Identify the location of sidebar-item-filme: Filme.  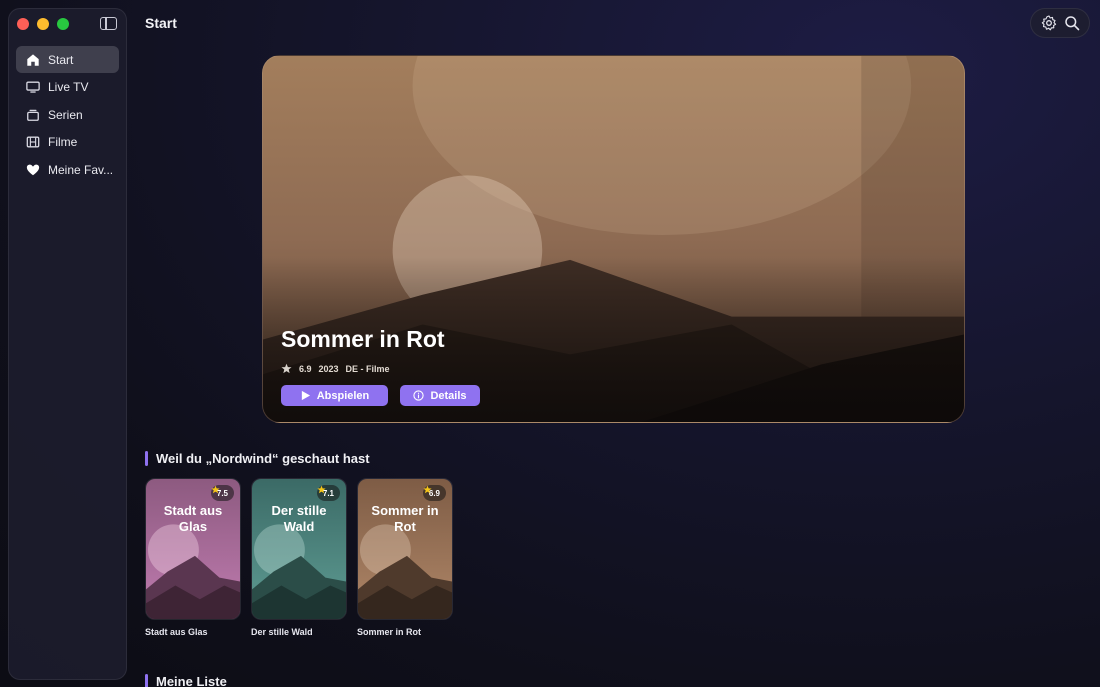
(67, 142).